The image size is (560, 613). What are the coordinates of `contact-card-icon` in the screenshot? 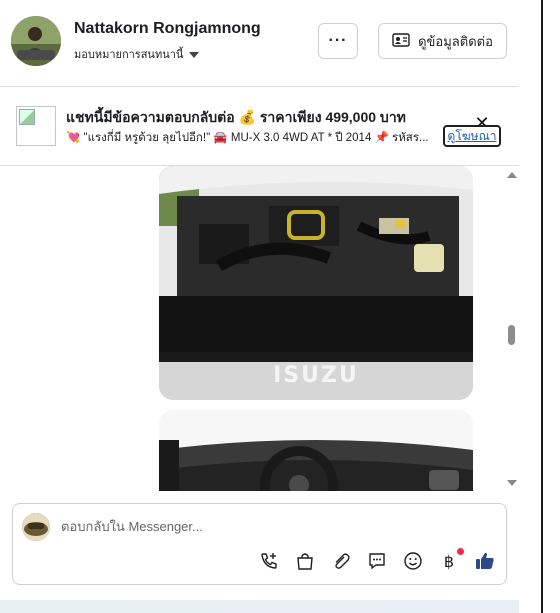 It's located at (401, 41).